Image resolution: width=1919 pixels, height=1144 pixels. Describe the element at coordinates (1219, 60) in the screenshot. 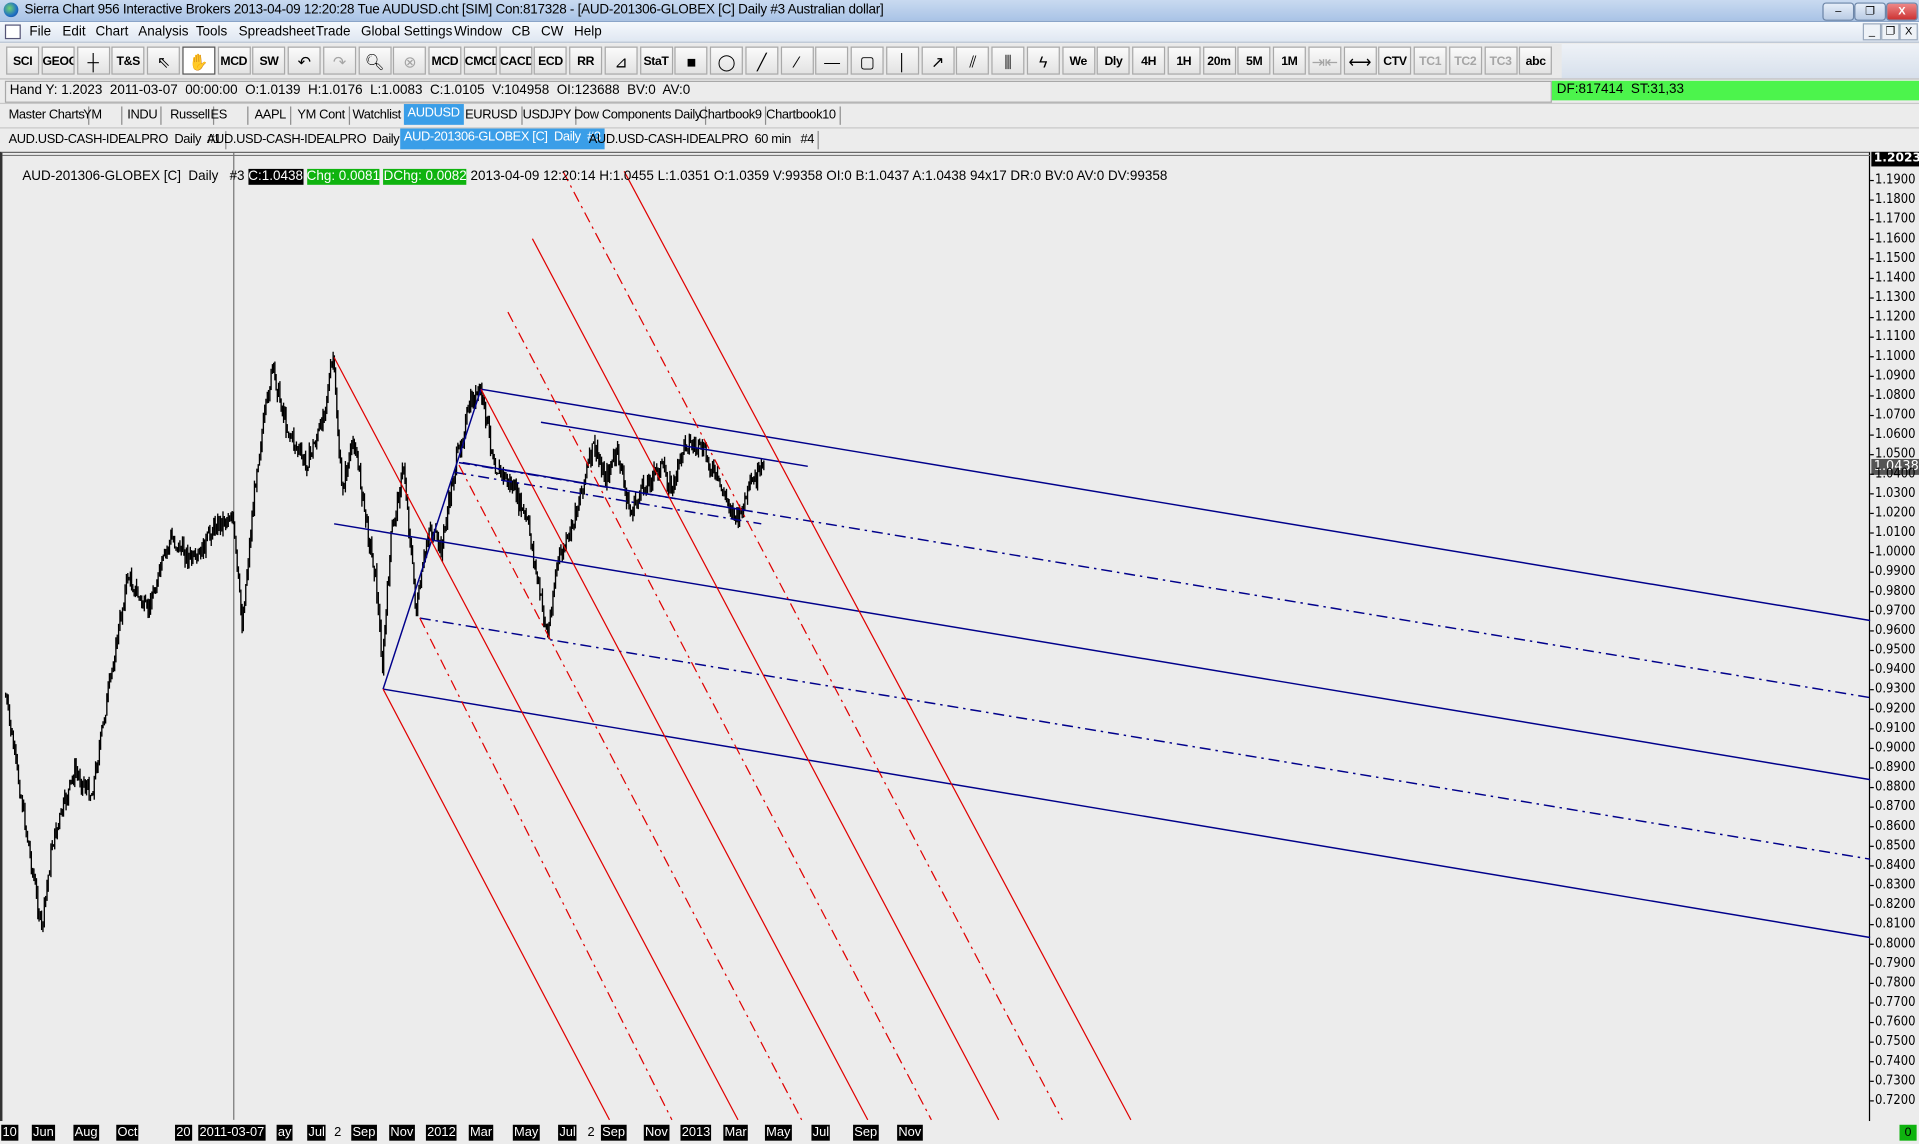

I see `toolbar-button-20m: 20m` at that location.